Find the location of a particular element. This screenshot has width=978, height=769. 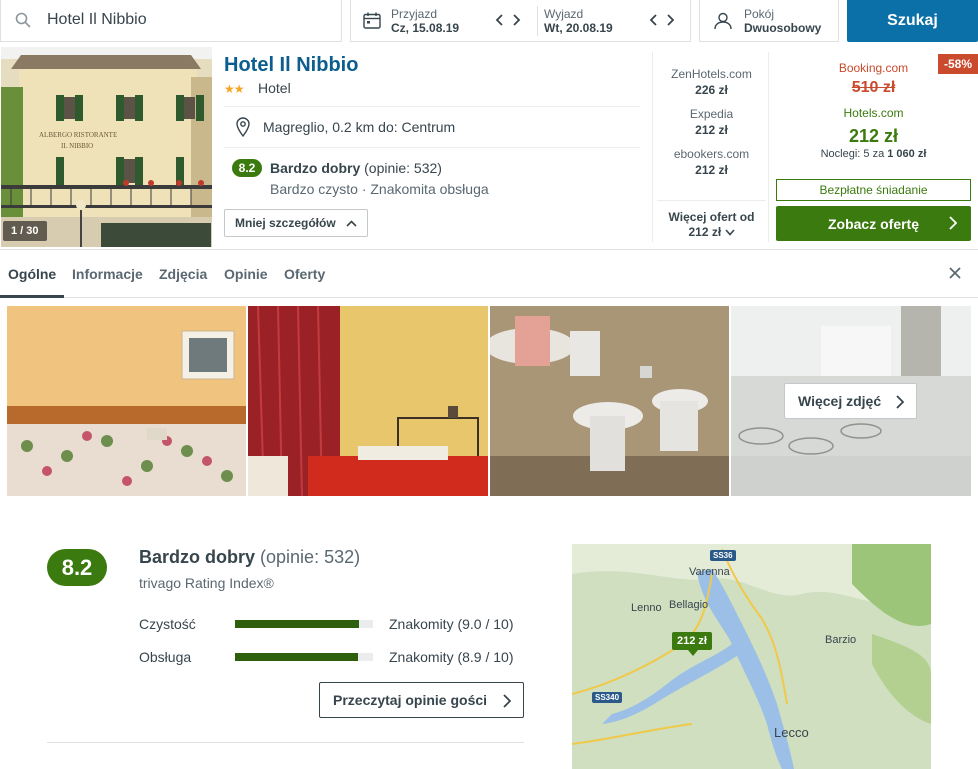

deal-price: 212 zł is located at coordinates (873, 136).